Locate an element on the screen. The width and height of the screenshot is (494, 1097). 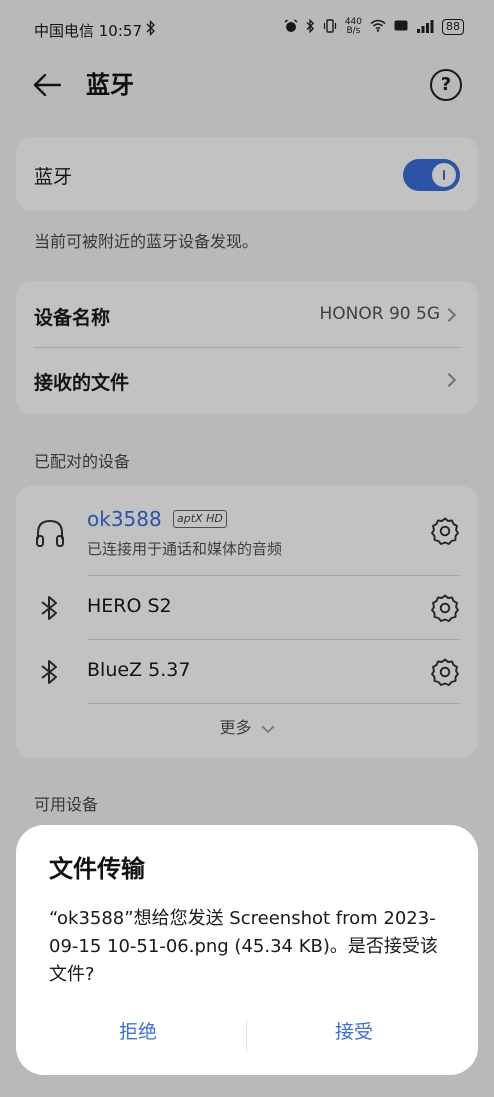
accept-button: 接受 is located at coordinates (354, 1030).